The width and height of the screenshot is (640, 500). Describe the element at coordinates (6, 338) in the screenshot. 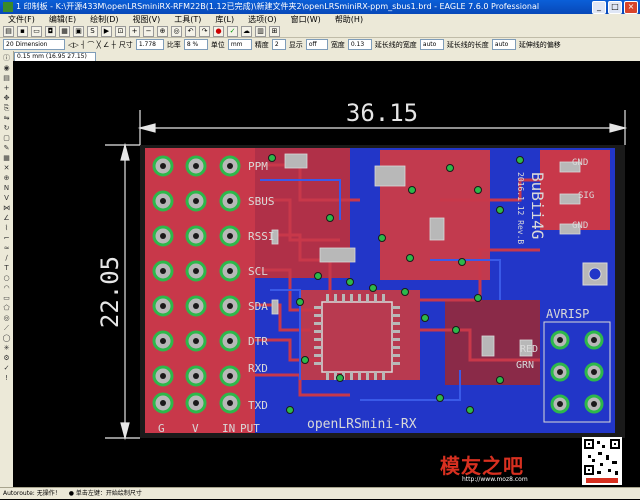

I see `hole-icon: ◯` at that location.